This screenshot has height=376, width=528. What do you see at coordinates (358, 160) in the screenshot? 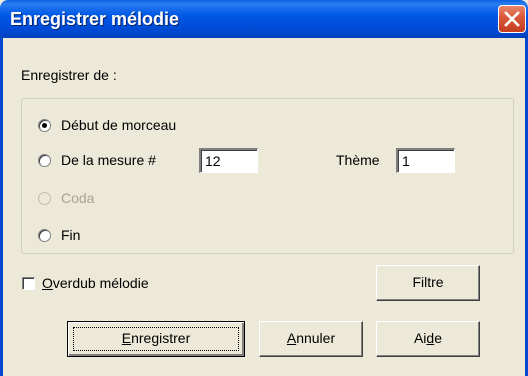
I see `theme-label: Thème` at bounding box center [358, 160].